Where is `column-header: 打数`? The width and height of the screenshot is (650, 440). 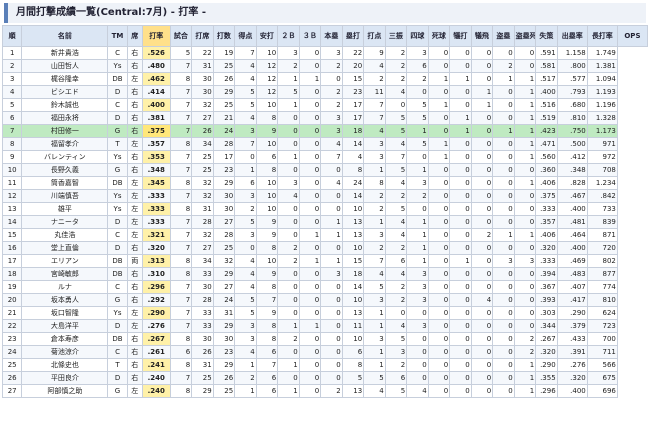
column-header: 打数 is located at coordinates (224, 36).